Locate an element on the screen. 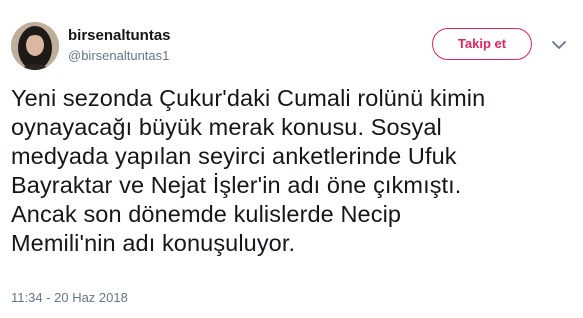 The height and width of the screenshot is (318, 583). profile-photo-icon is located at coordinates (35, 46).